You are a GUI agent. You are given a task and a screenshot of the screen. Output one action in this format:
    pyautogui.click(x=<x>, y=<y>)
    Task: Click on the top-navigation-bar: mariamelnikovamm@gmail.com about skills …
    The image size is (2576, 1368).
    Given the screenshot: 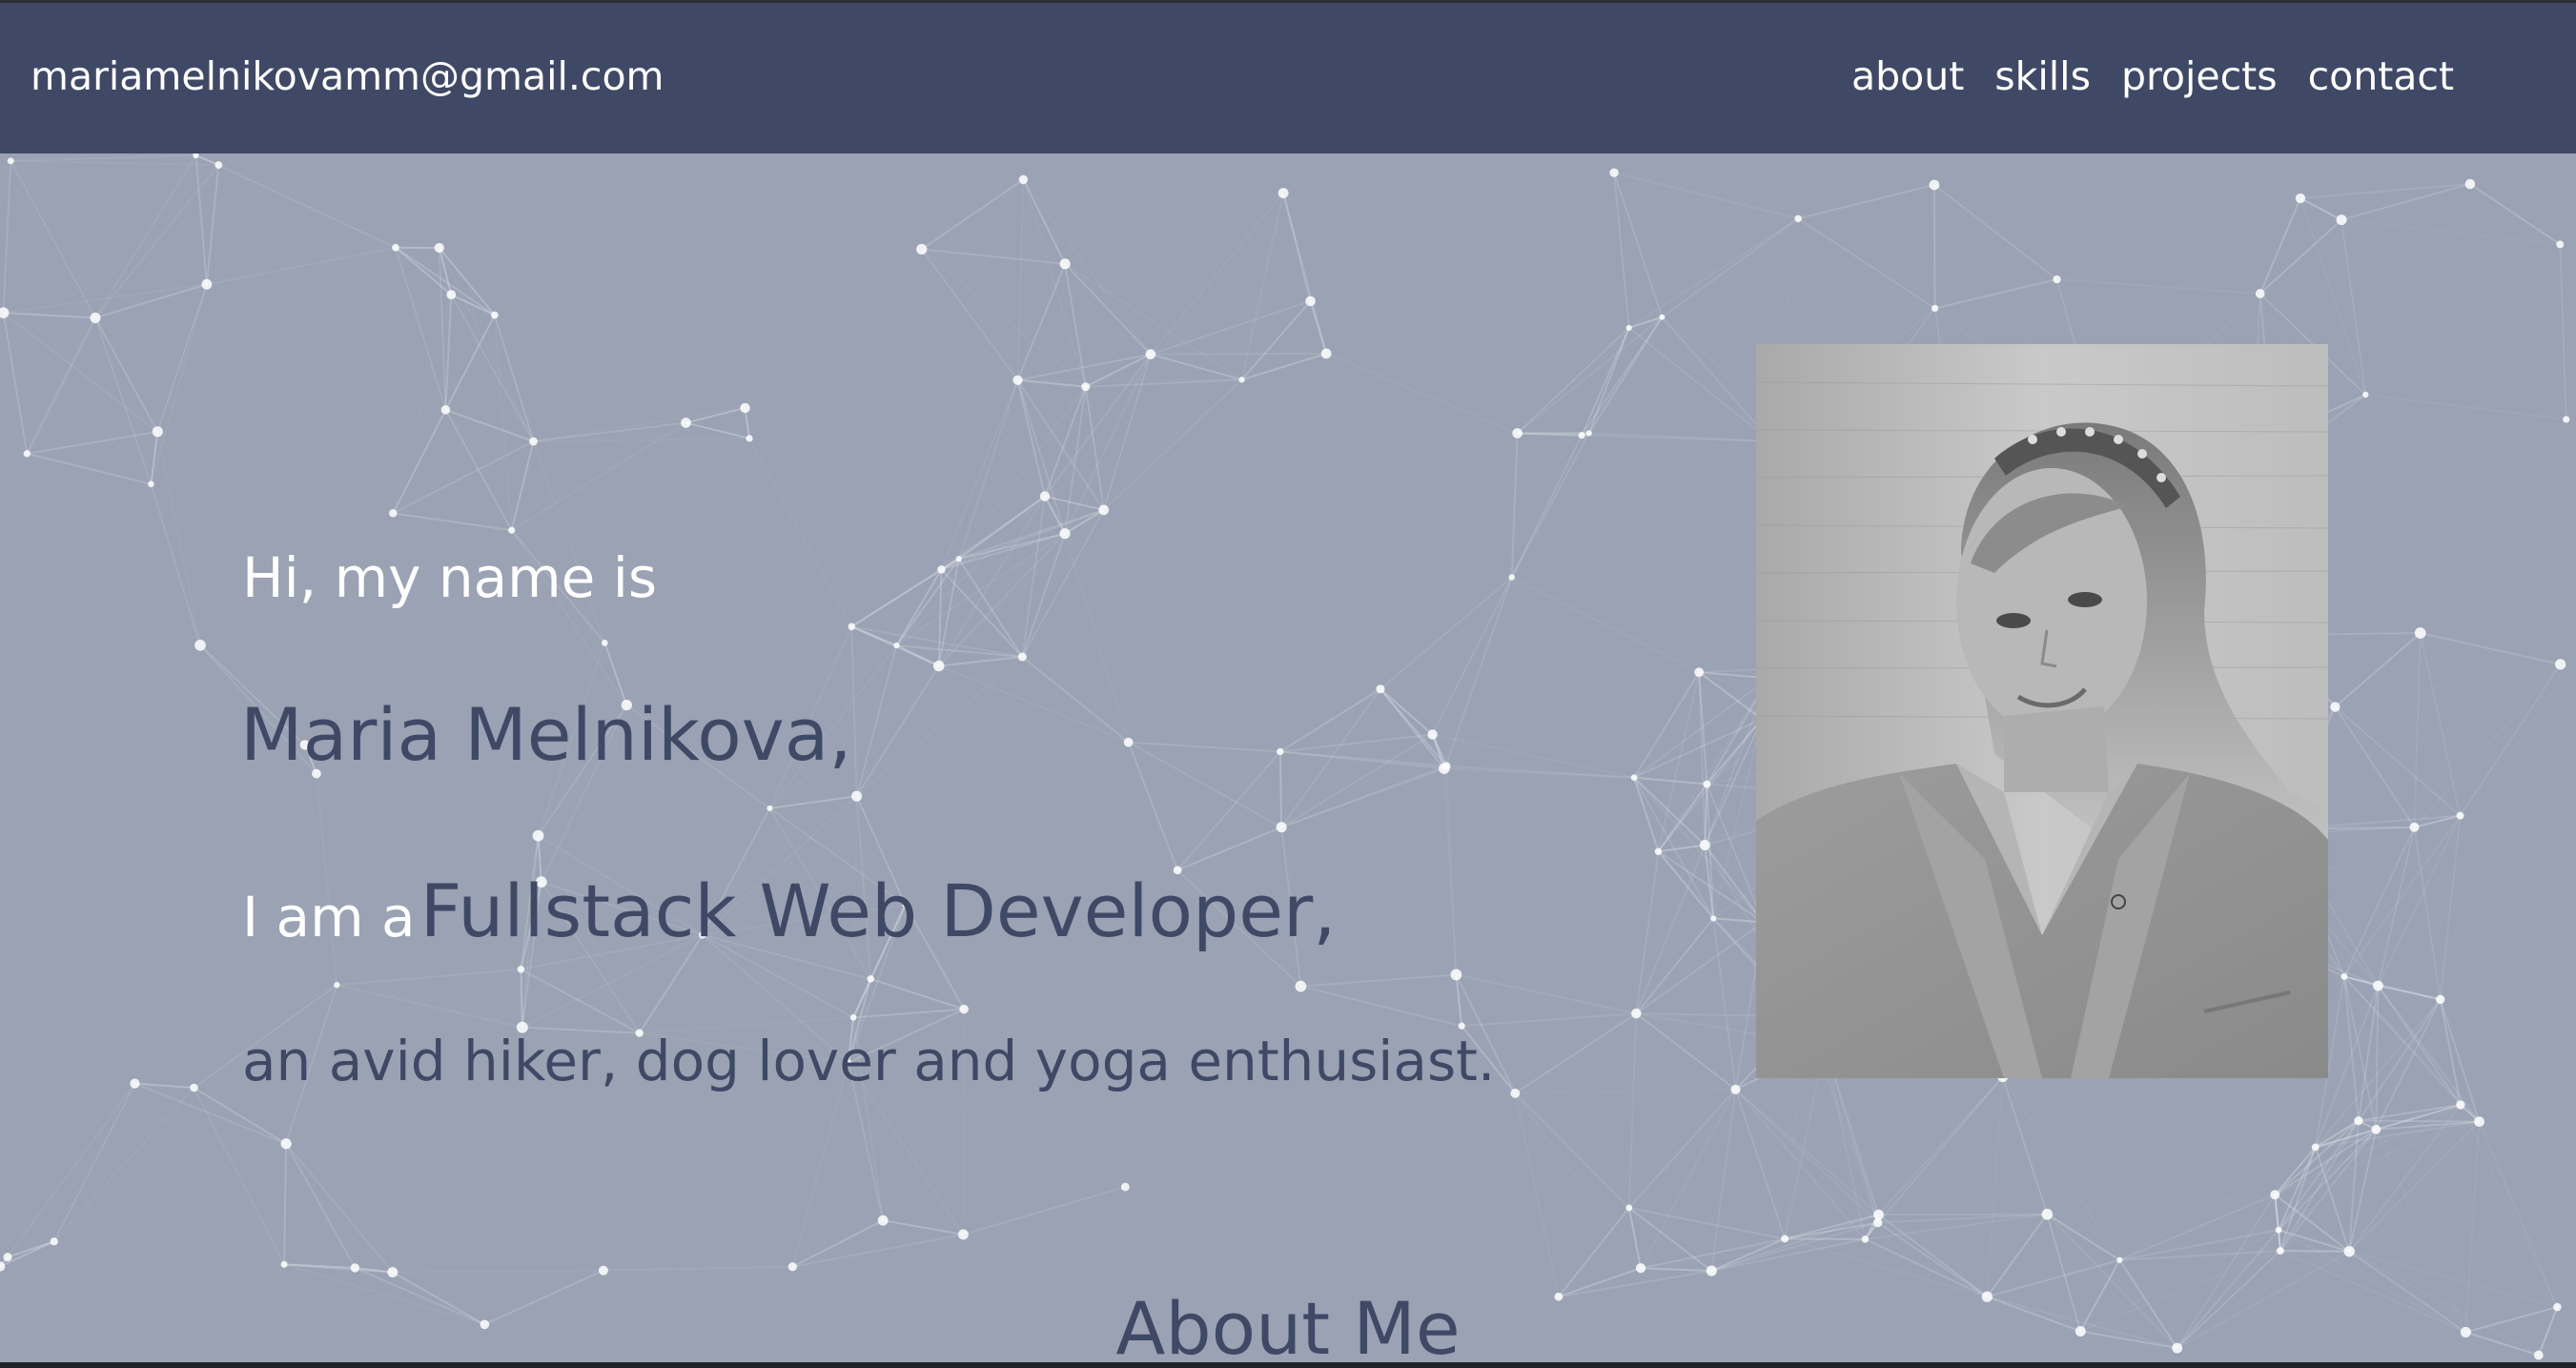 What is the action you would take?
    pyautogui.click(x=1288, y=78)
    